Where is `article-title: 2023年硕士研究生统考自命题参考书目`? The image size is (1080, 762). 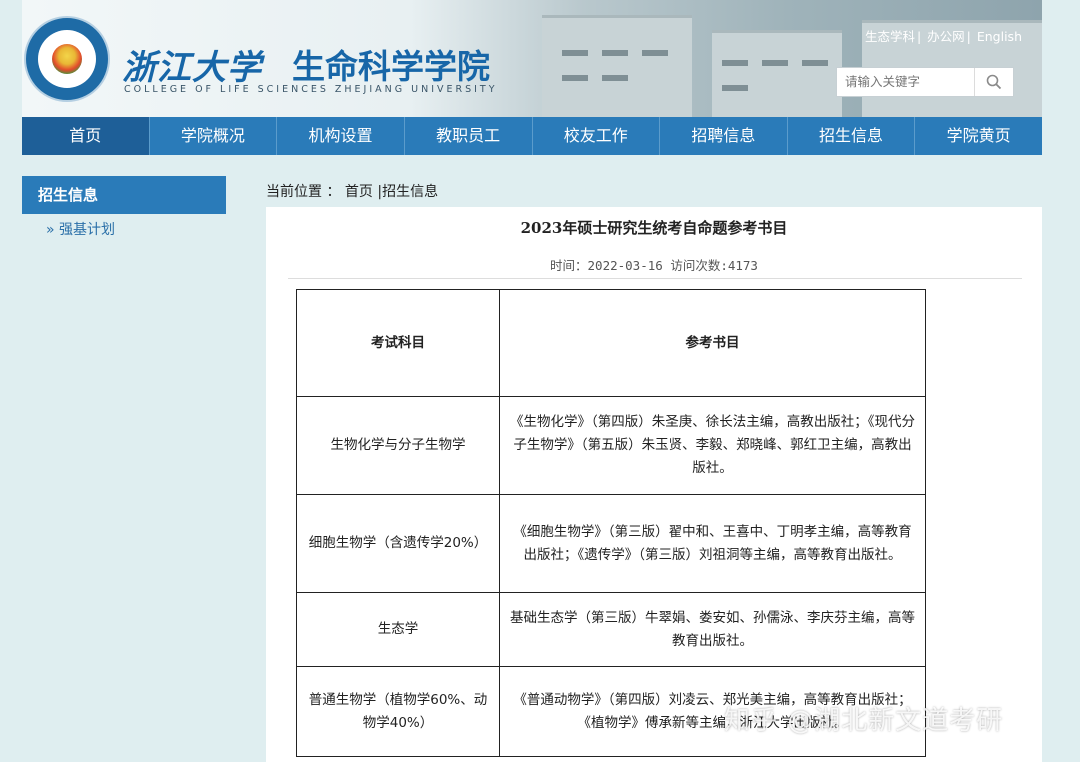
article-title: 2023年硕士研究生统考自命题参考书目 is located at coordinates (654, 228).